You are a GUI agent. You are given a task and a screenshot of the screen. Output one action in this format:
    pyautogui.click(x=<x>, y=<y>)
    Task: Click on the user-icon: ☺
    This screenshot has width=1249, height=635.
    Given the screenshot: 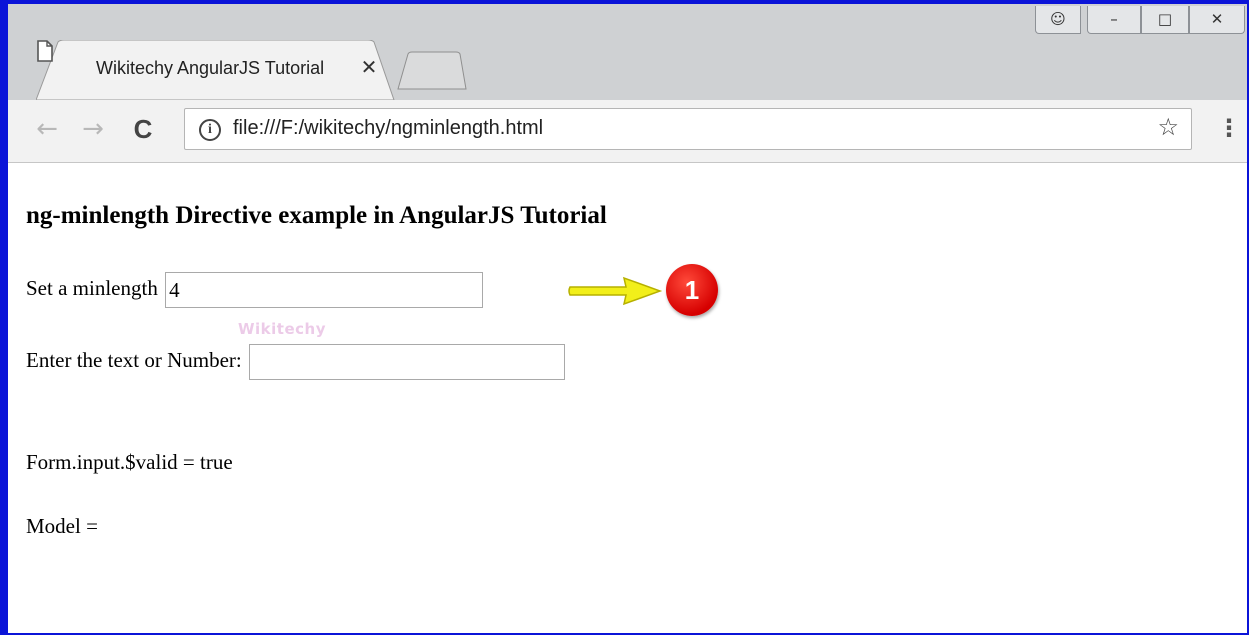 What is the action you would take?
    pyautogui.click(x=1058, y=20)
    